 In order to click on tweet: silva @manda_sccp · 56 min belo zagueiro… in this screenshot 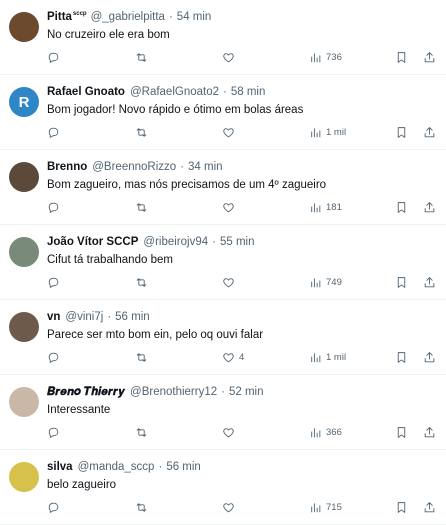, I will do `click(223, 487)`.